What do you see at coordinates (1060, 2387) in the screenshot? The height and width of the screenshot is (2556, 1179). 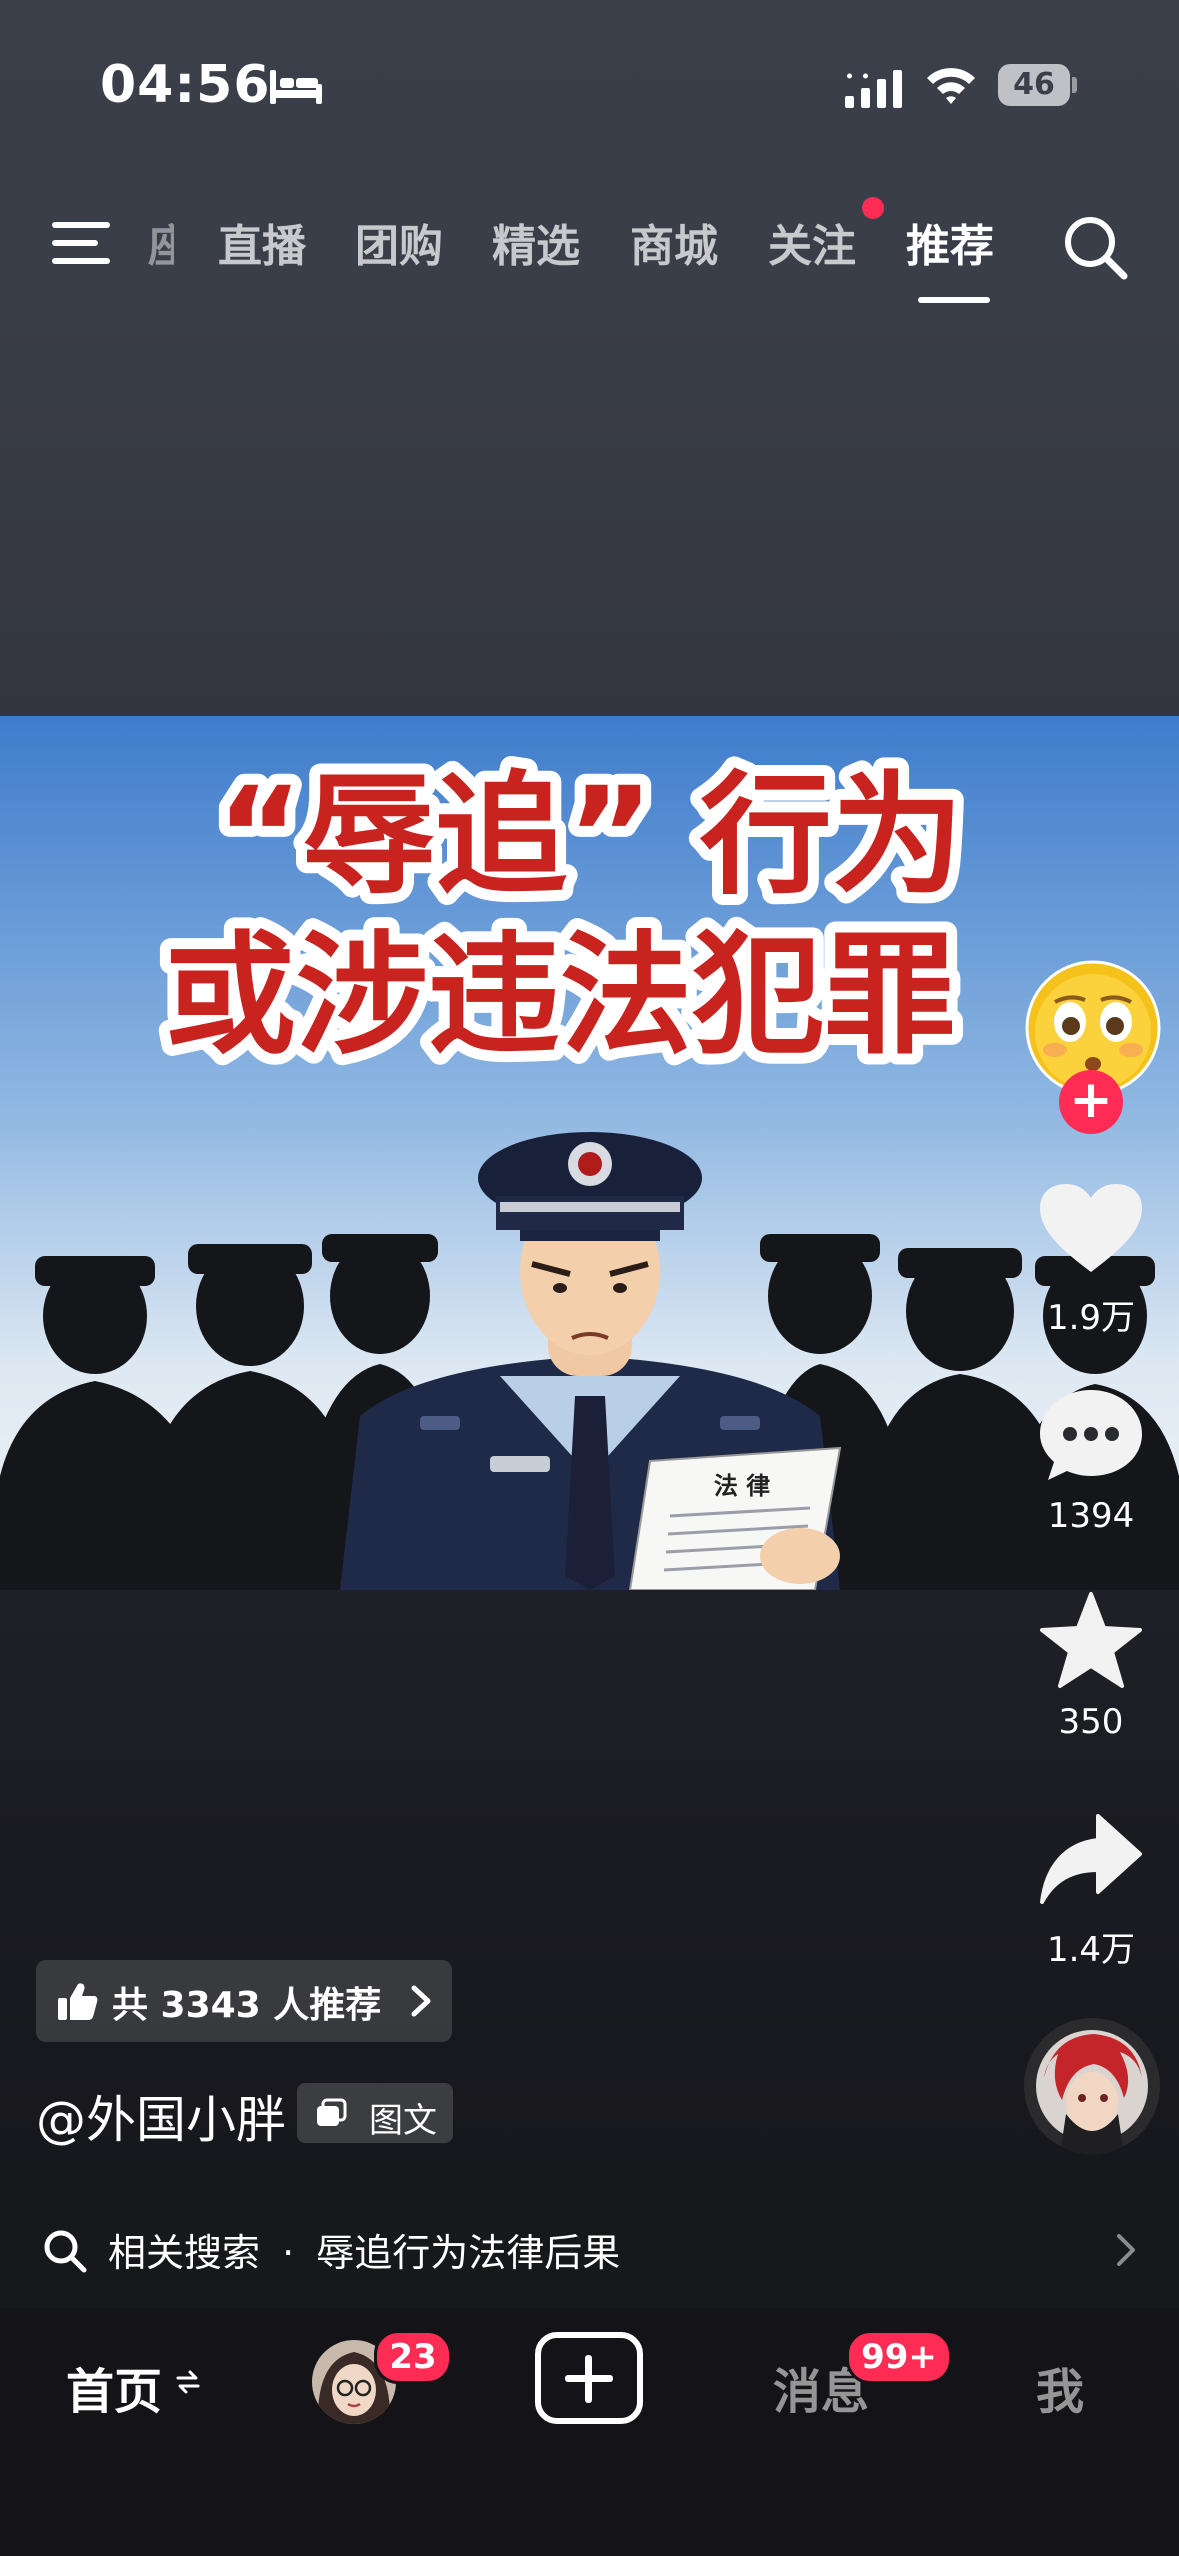 I see `tab-me: 我` at bounding box center [1060, 2387].